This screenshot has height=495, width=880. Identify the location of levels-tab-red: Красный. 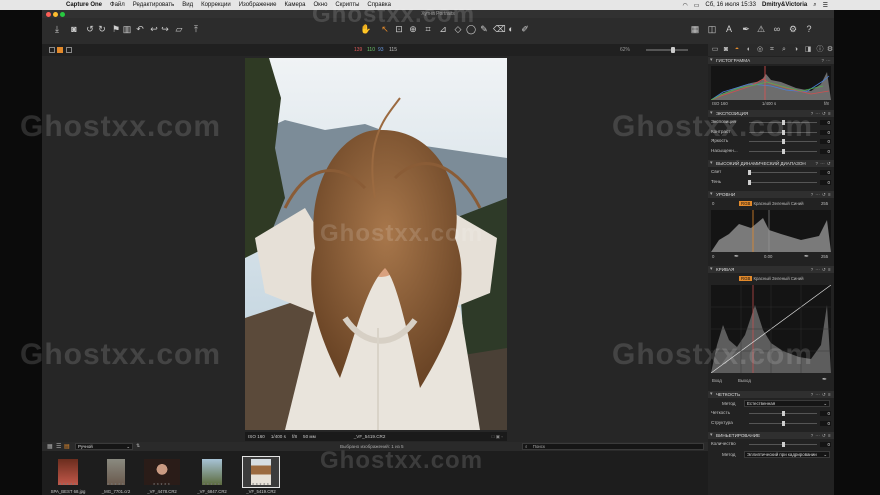
(762, 203).